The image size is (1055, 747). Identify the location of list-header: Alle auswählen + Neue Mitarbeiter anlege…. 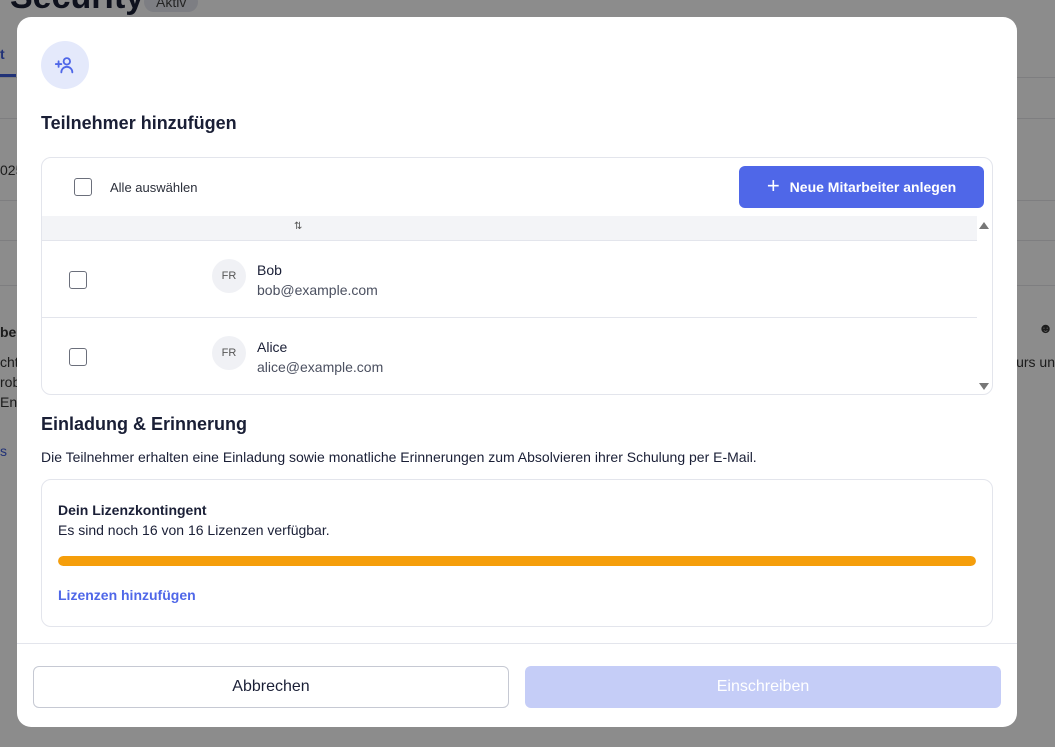
(517, 187).